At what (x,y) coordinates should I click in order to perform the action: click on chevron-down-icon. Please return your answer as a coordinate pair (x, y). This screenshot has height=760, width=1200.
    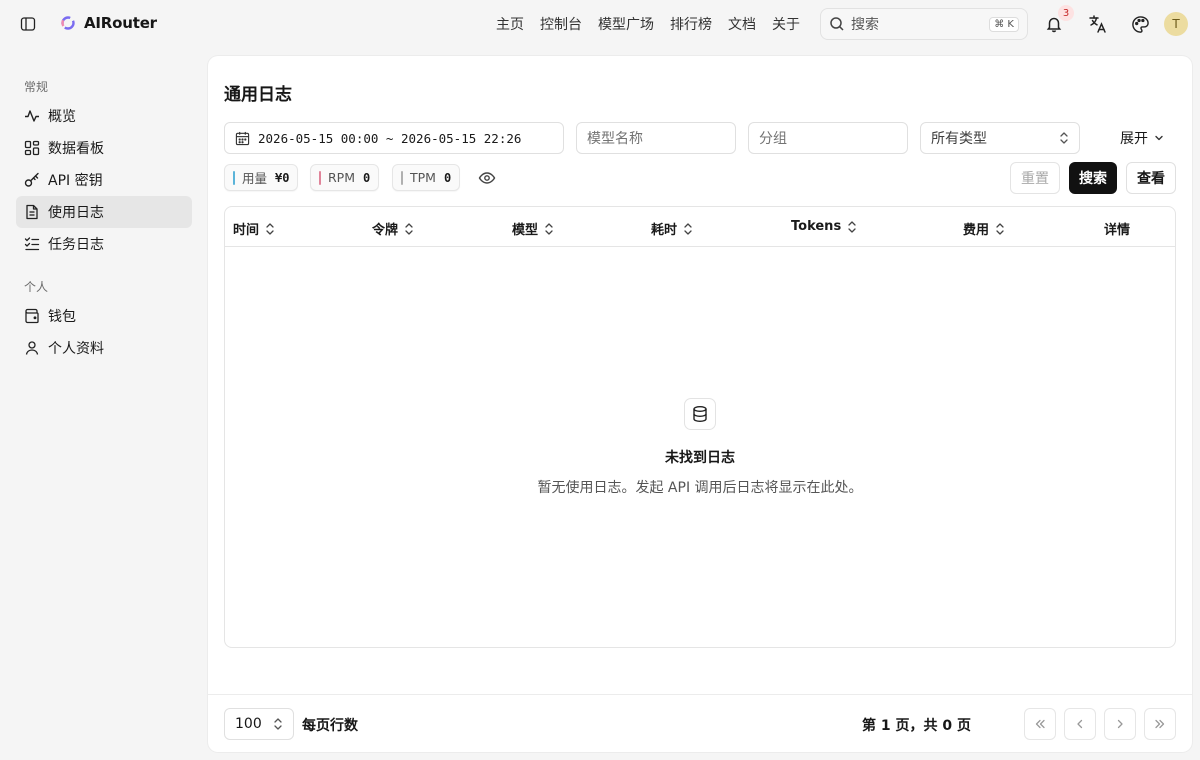
    Looking at the image, I should click on (1159, 138).